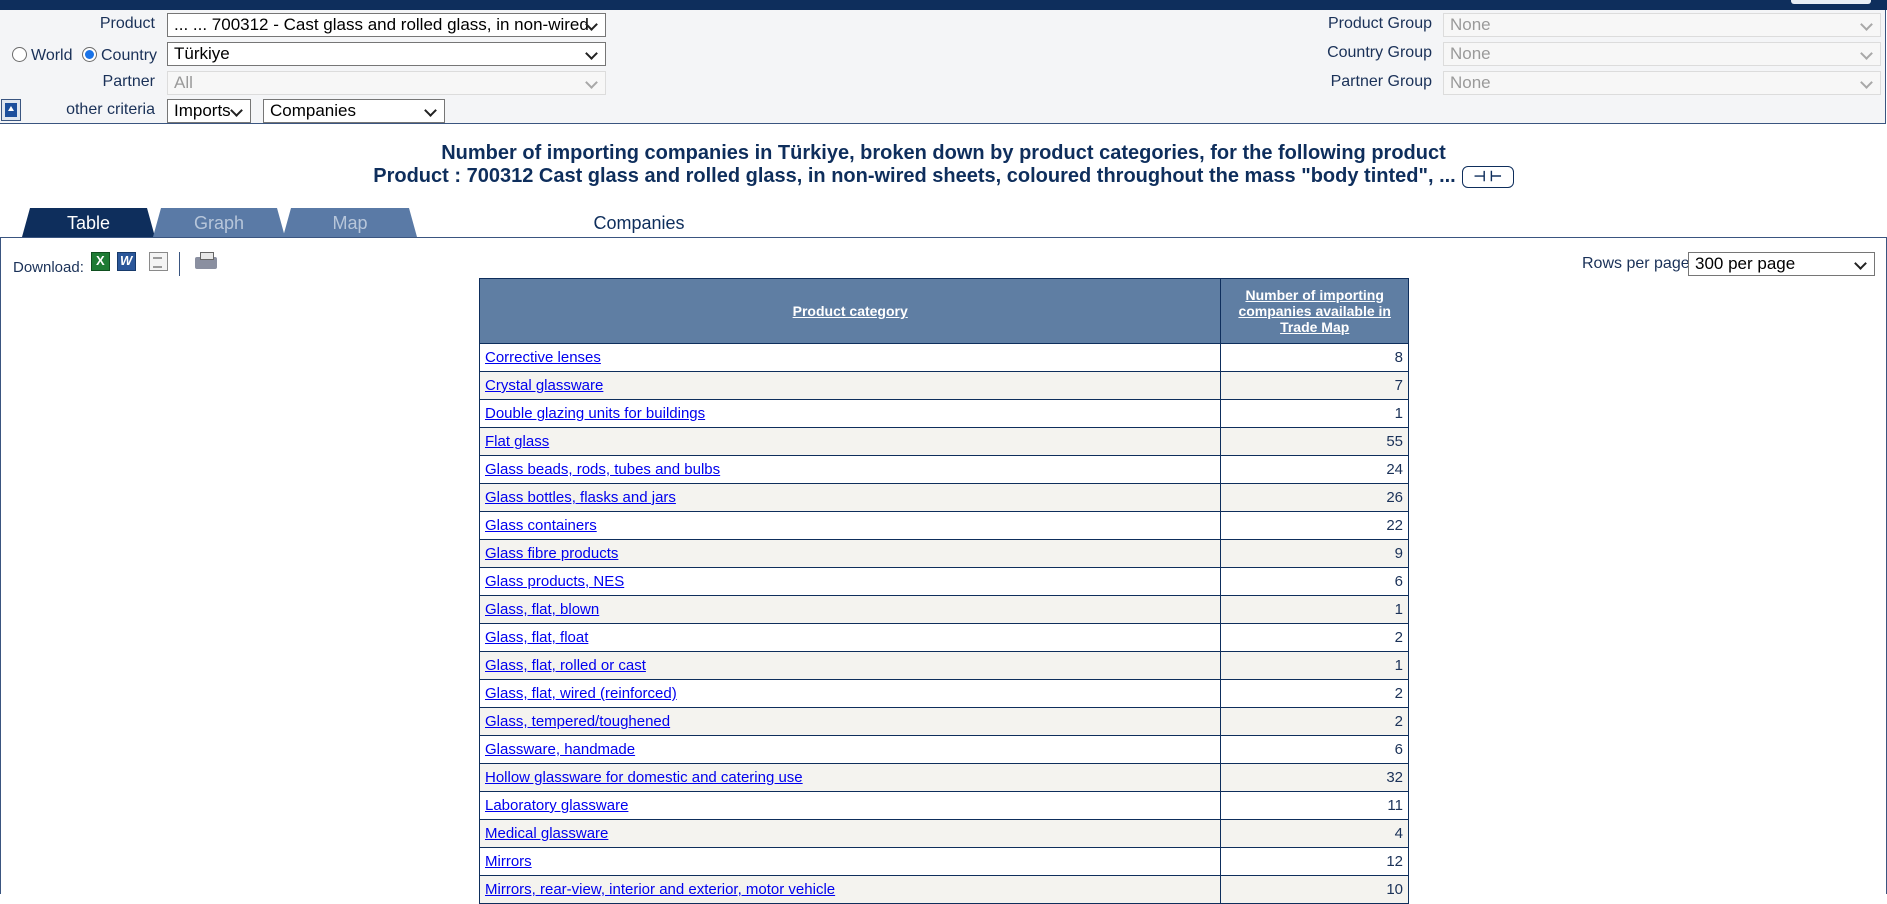 The image size is (1887, 904). I want to click on product-group-label: Product Group, so click(1379, 23).